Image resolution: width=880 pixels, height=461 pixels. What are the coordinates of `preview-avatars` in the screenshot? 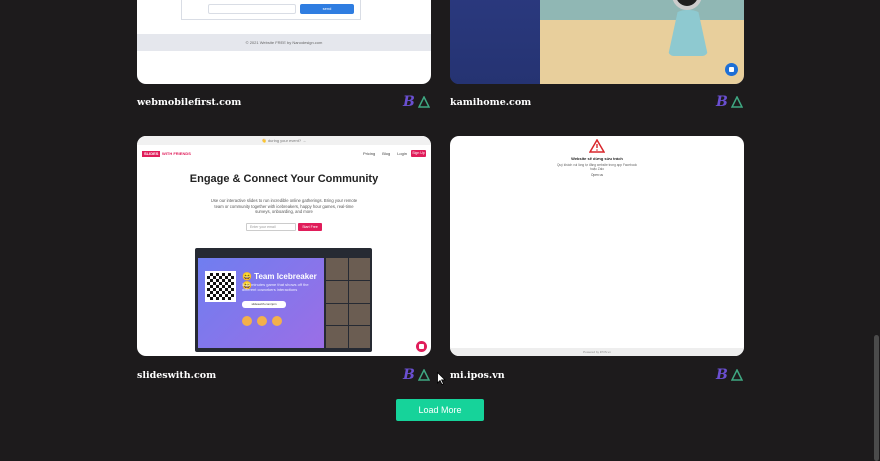 It's located at (262, 321).